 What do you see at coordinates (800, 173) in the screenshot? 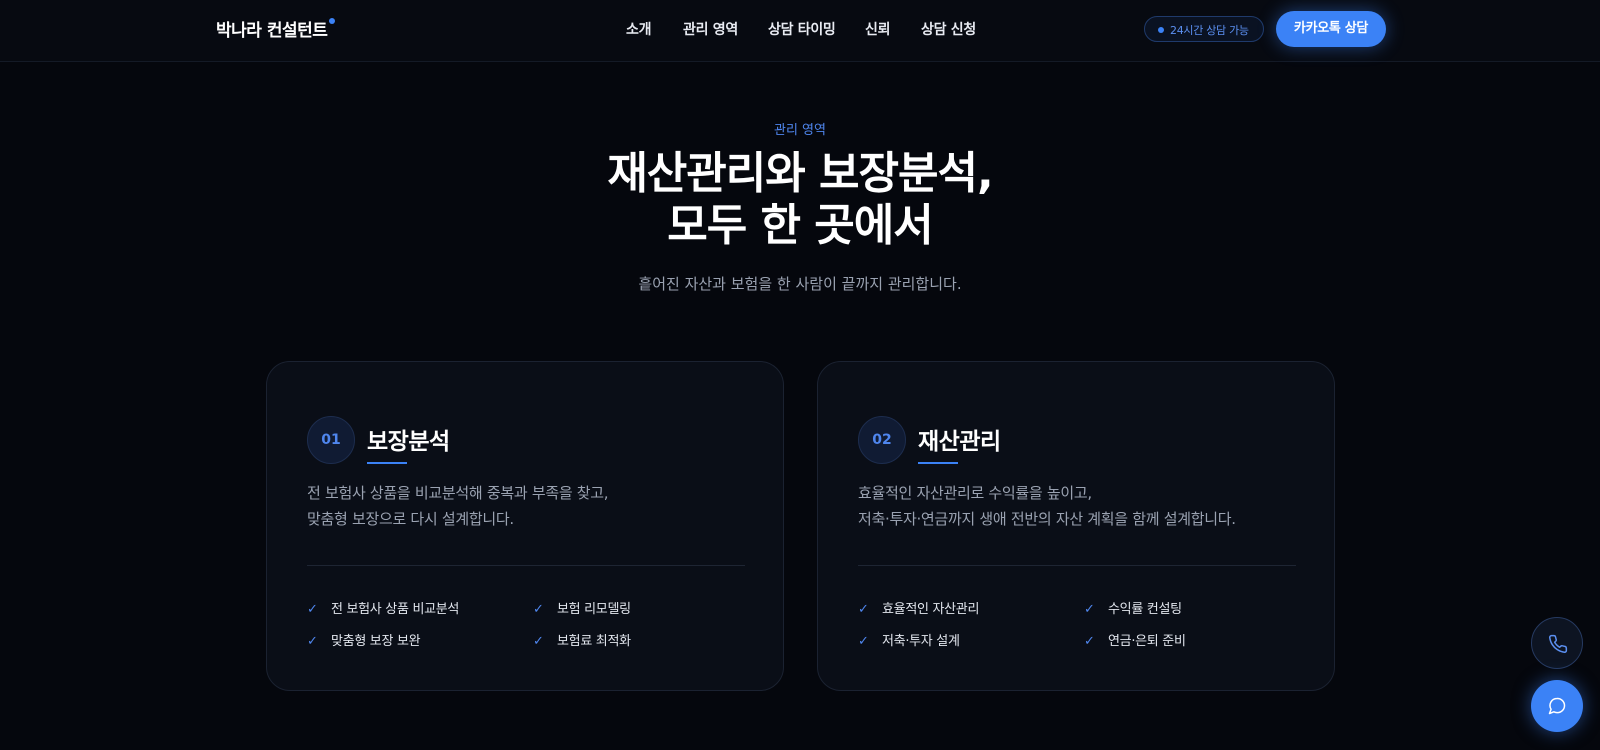
I see `section-title-line1: 재산관리와 보장분석,` at bounding box center [800, 173].